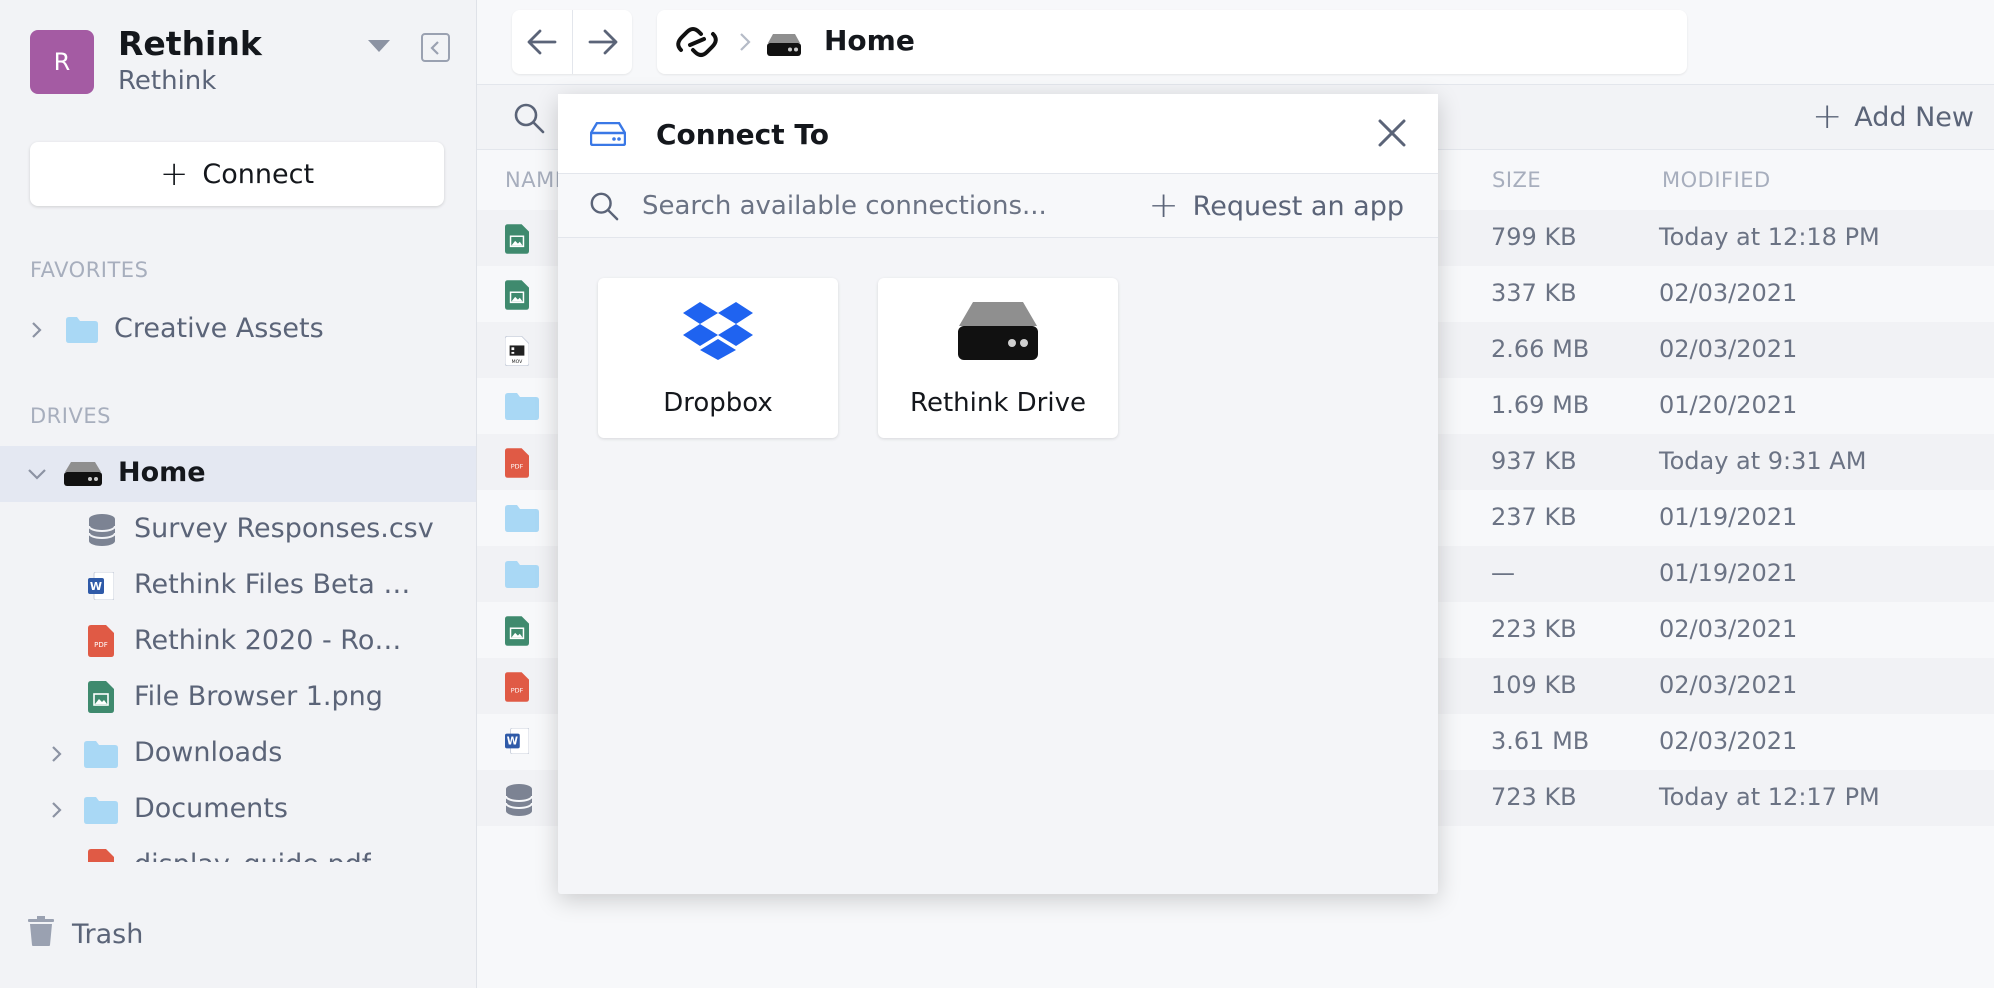  I want to click on file-modified: 01/20/2021, so click(1728, 405).